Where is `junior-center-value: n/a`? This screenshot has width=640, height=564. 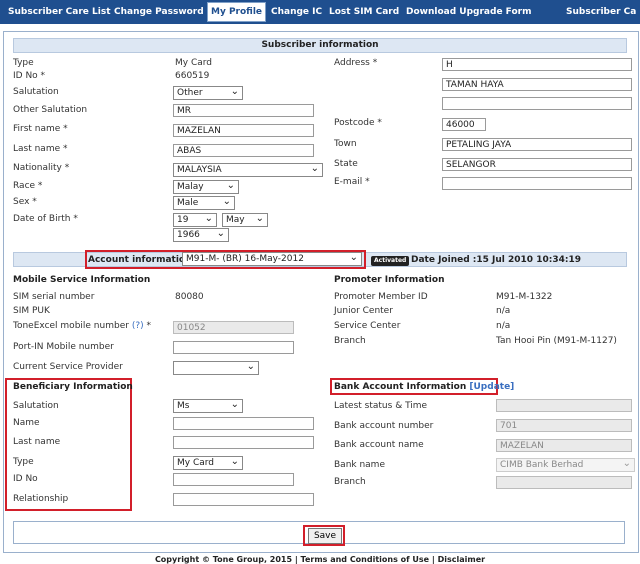 junior-center-value: n/a is located at coordinates (503, 311).